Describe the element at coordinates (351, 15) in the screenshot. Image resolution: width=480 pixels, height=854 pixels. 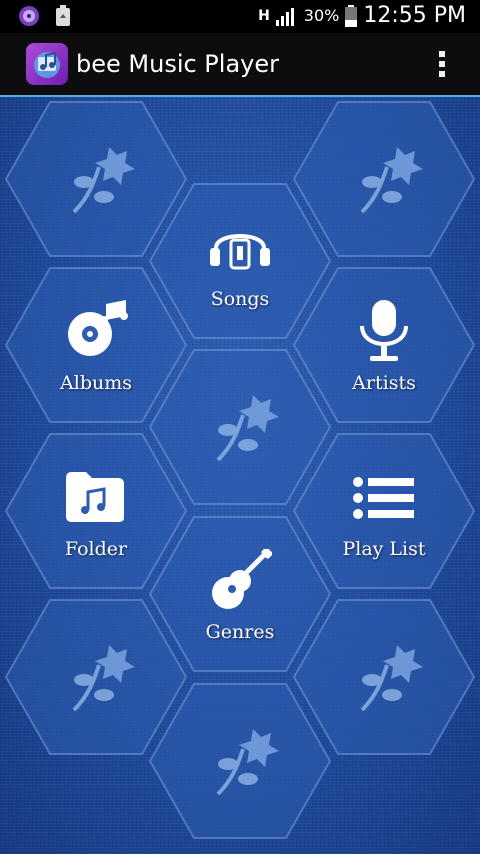
I see `battery-icon` at that location.